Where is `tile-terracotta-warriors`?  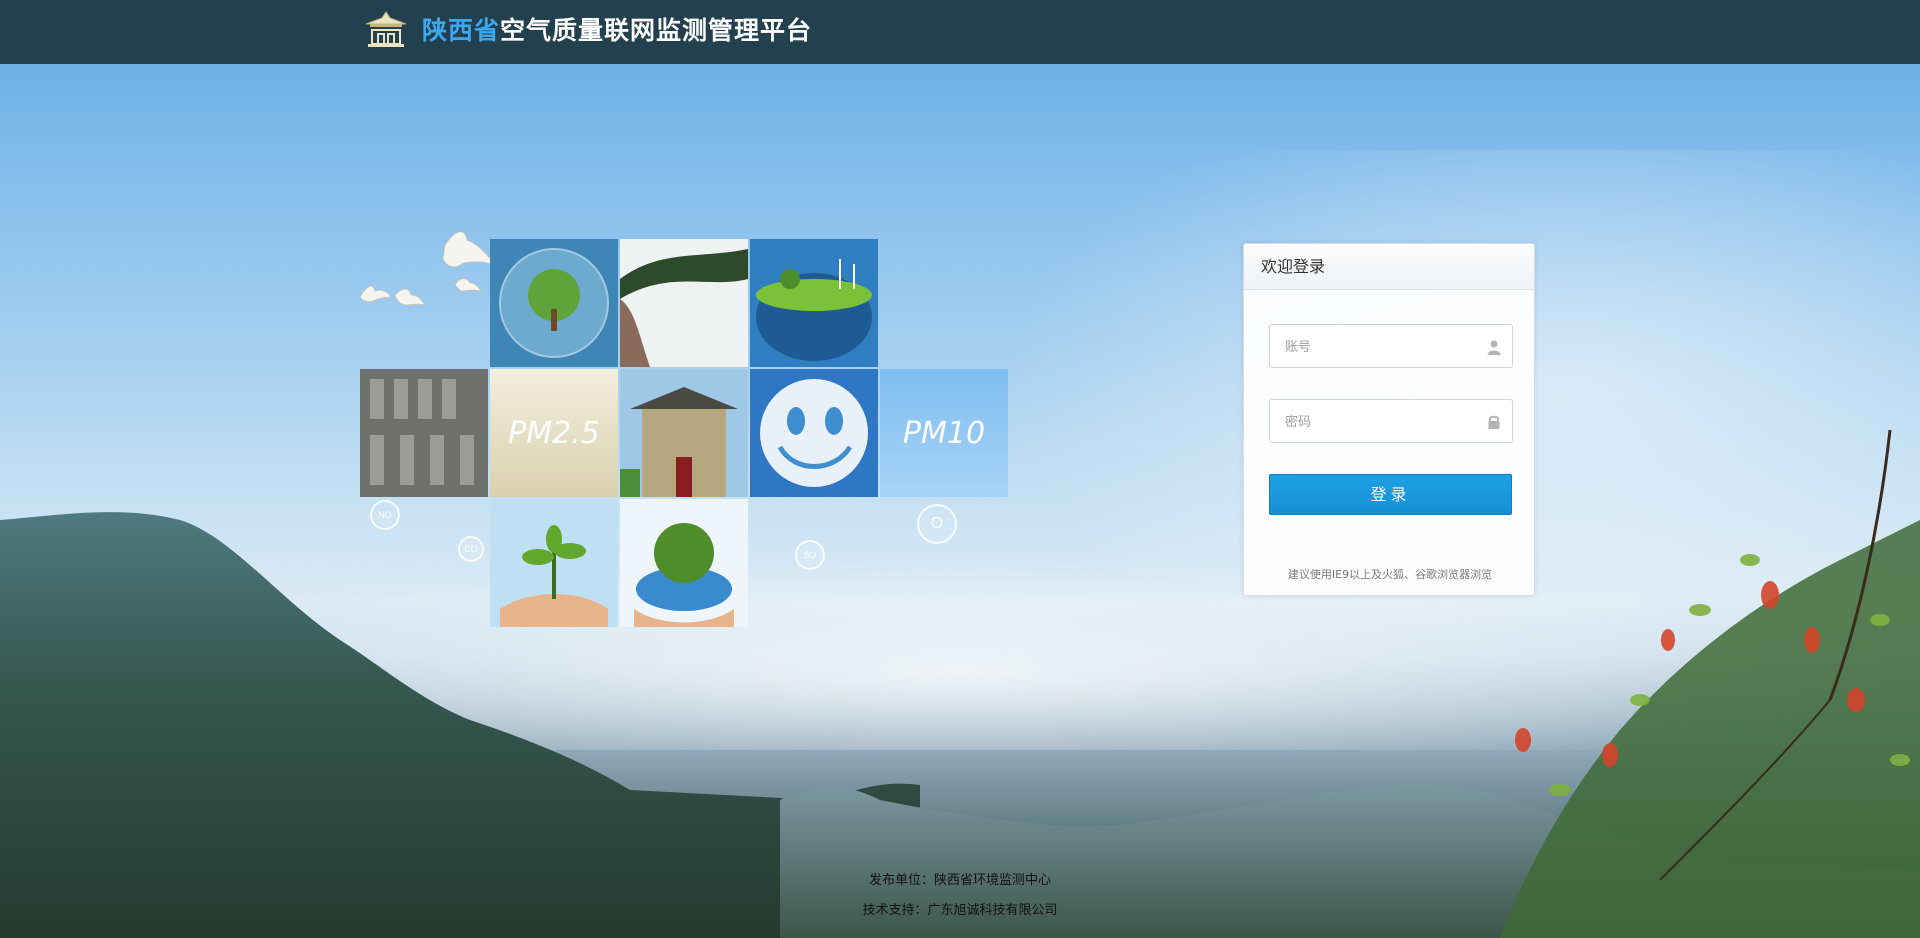
tile-terracotta-warriors is located at coordinates (424, 433).